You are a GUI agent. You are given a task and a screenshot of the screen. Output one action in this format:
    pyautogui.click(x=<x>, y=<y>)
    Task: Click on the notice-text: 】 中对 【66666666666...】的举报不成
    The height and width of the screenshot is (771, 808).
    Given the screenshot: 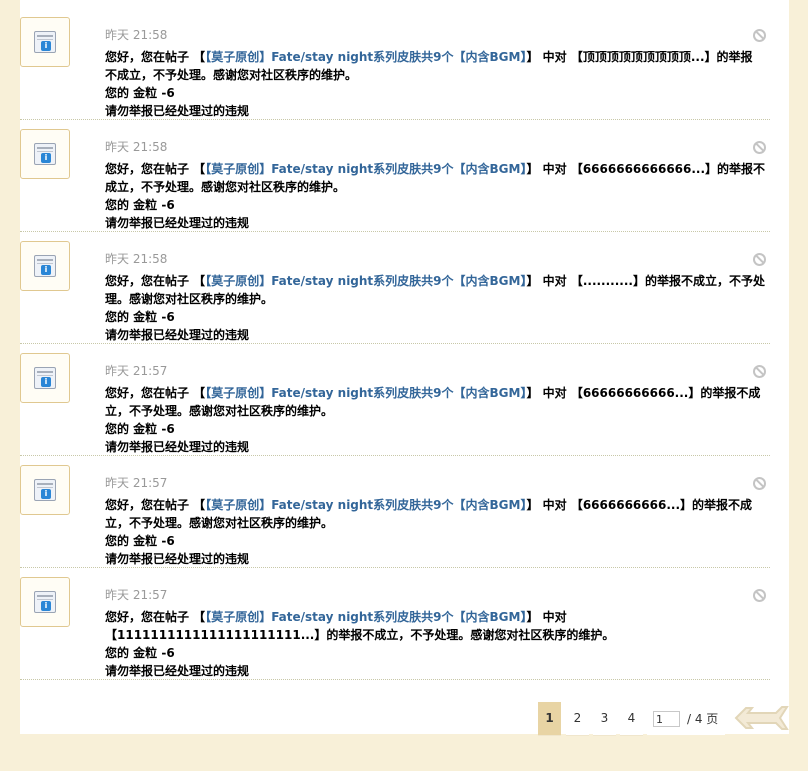 What is the action you would take?
    pyautogui.click(x=643, y=393)
    